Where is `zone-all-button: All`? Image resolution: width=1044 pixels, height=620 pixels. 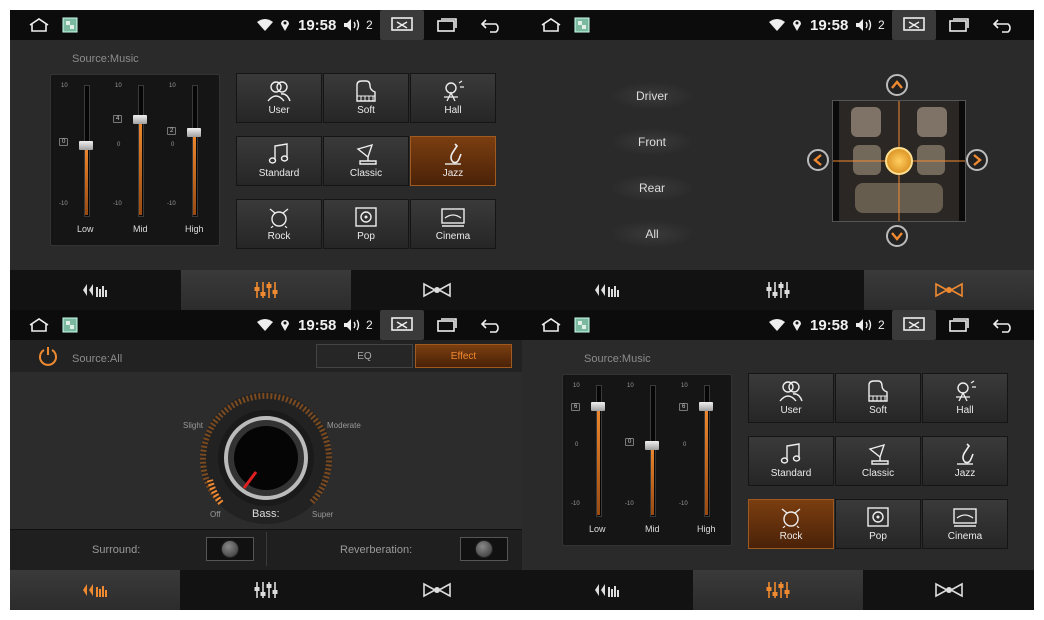 zone-all-button: All is located at coordinates (652, 234).